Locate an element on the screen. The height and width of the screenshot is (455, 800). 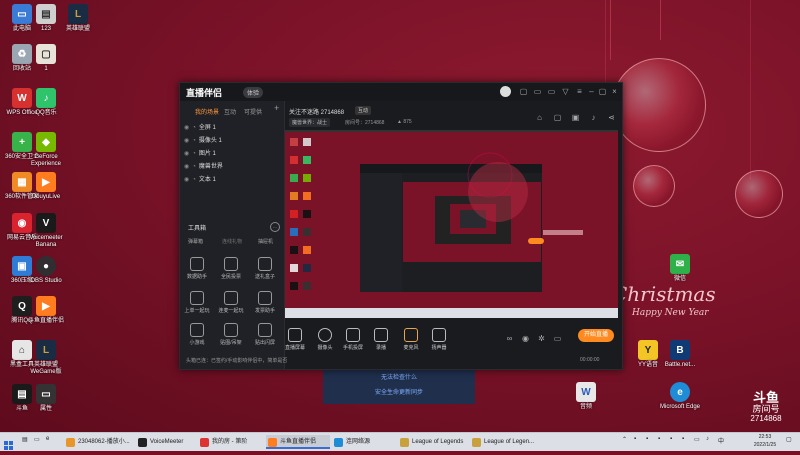
desktop-icon-voicemeeter: V Voicemeeter Banana is located at coordinates (46, 231).